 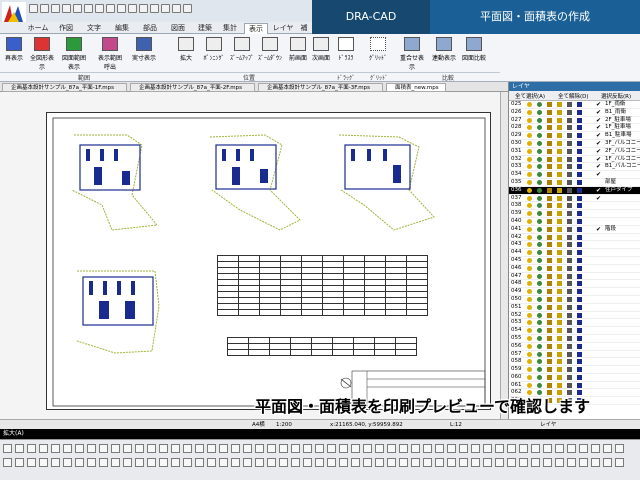 I want to click on layer-row: 061, so click(x=574, y=386).